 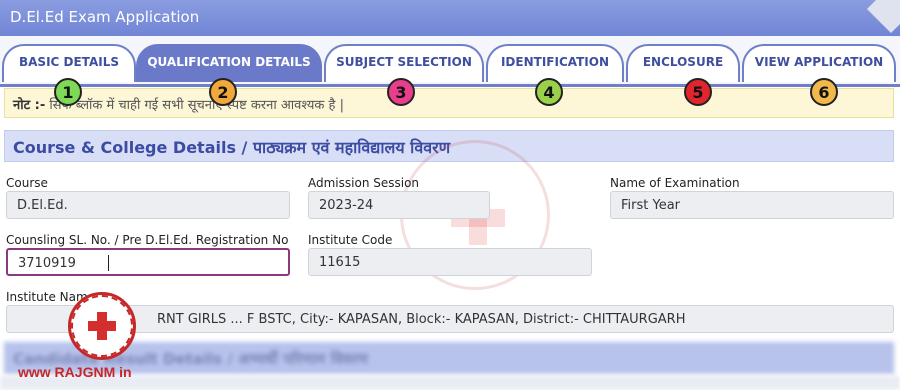 I want to click on tab-label: VIEW APPLICATION, so click(x=819, y=62).